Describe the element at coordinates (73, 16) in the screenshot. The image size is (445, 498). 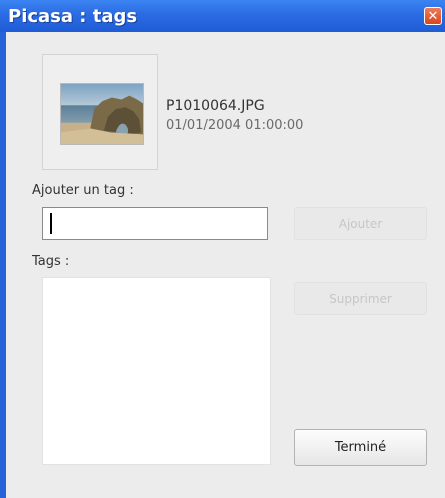
I see `window-title: Picasa : tags` at that location.